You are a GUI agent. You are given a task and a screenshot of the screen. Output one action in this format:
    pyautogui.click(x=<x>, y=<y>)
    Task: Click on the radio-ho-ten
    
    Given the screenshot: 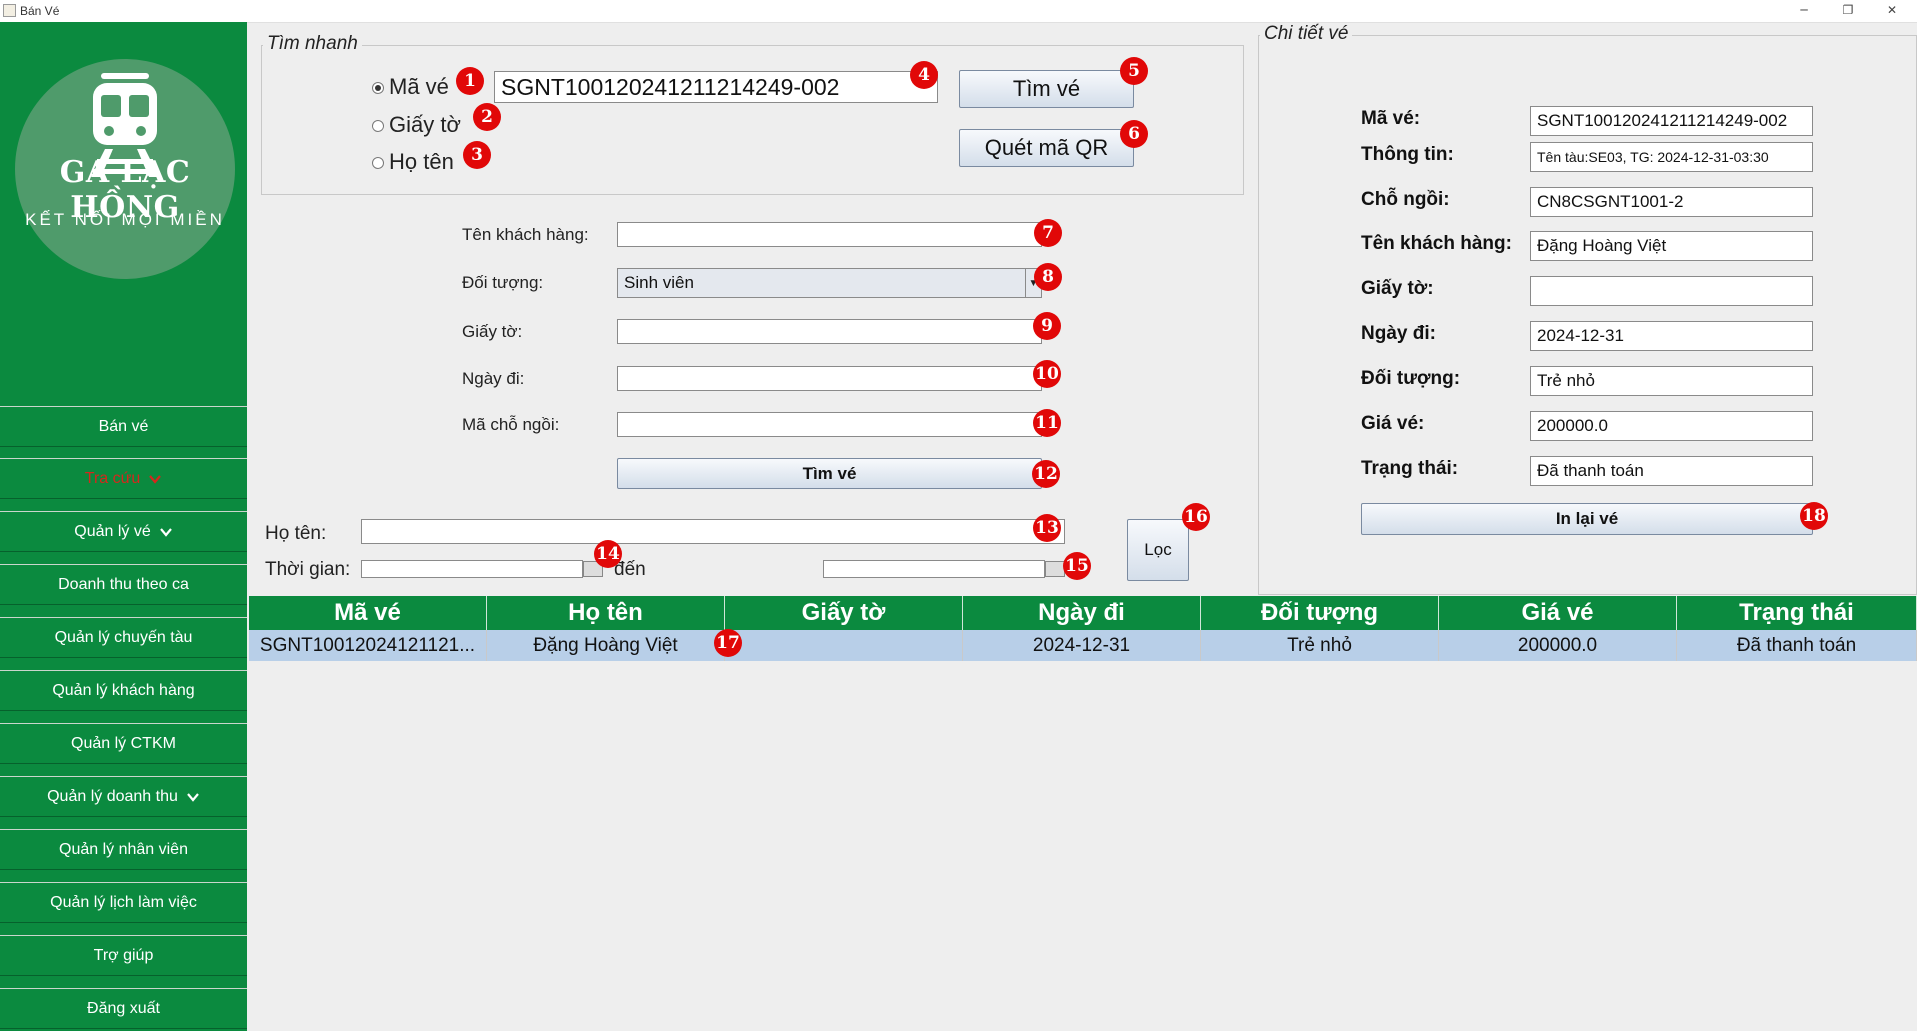 What is the action you would take?
    pyautogui.click(x=378, y=163)
    